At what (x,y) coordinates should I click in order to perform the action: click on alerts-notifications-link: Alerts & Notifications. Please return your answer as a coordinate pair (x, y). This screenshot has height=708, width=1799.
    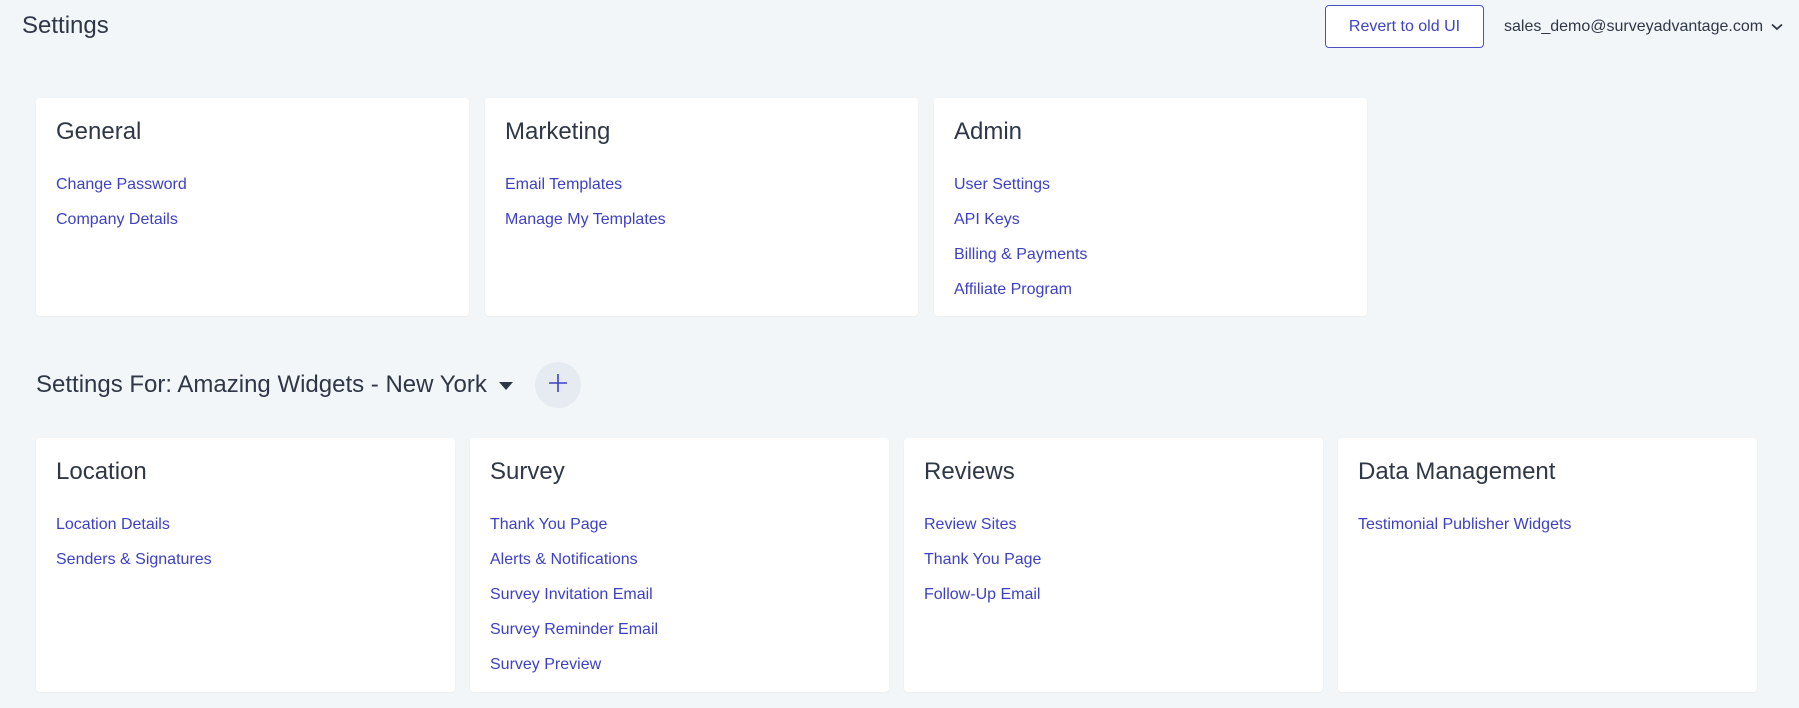
    Looking at the image, I should click on (564, 559).